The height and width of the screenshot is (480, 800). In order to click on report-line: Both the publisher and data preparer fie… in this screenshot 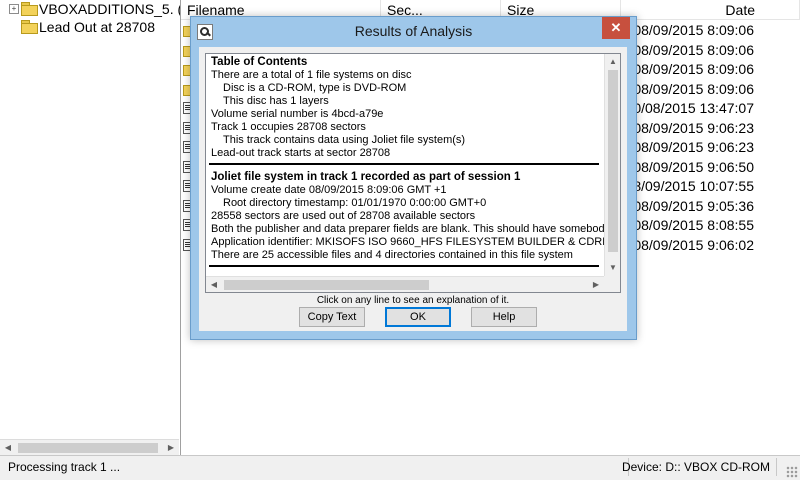, I will do `click(415, 229)`.